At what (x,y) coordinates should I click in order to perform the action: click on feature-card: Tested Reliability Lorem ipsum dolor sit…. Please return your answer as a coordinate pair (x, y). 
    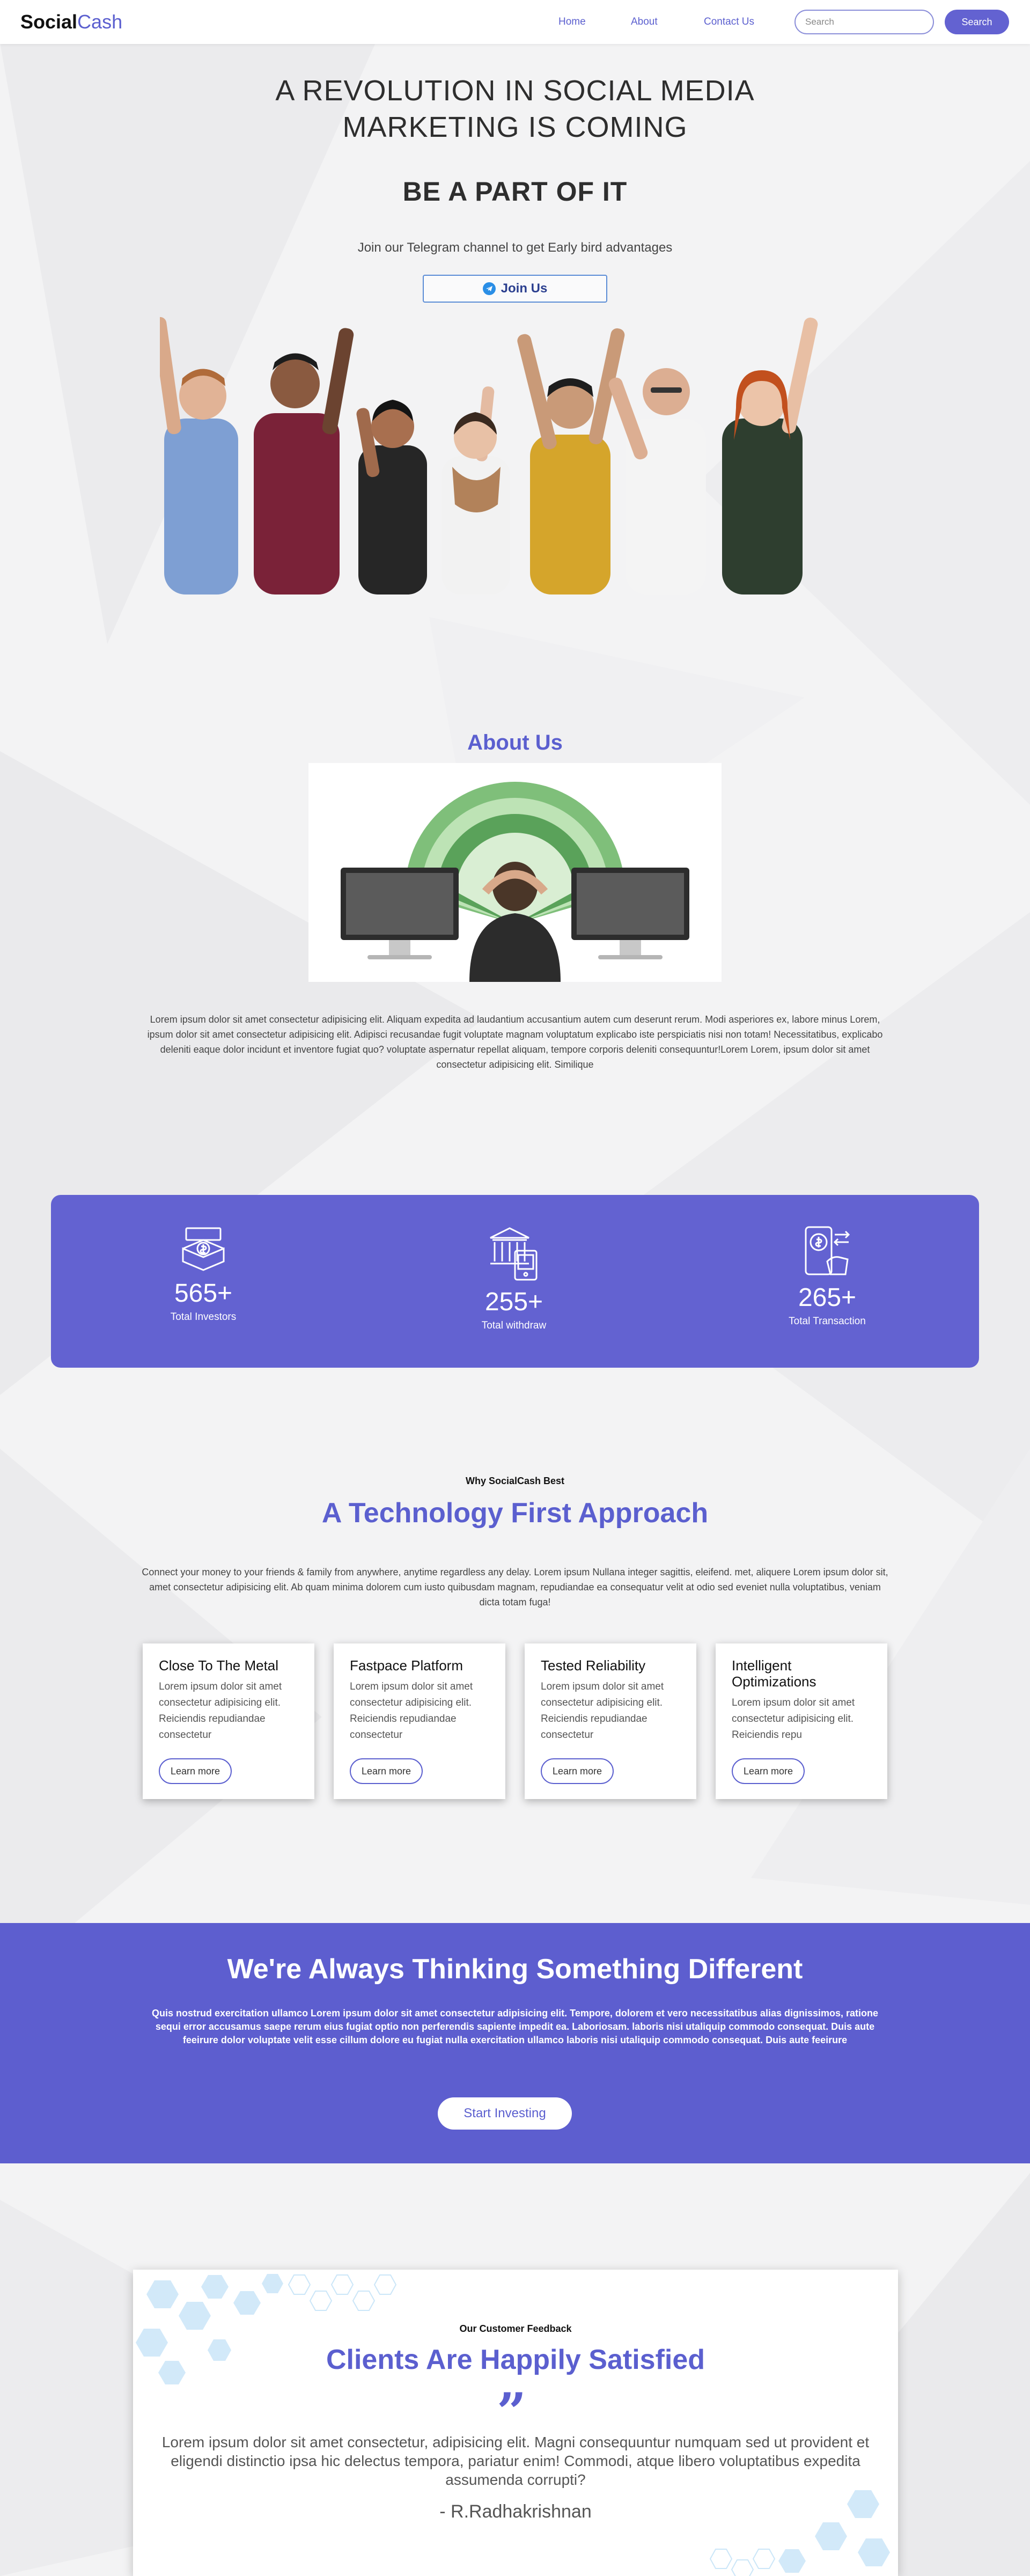
    Looking at the image, I should click on (611, 1721).